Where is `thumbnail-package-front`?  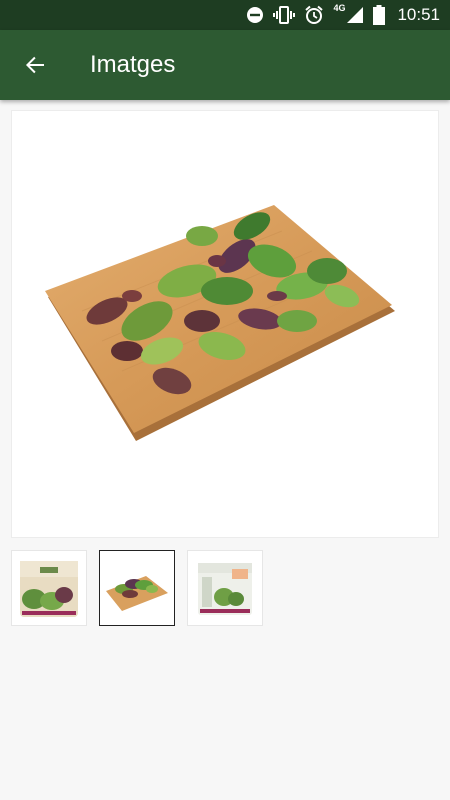
thumbnail-package-front is located at coordinates (49, 588).